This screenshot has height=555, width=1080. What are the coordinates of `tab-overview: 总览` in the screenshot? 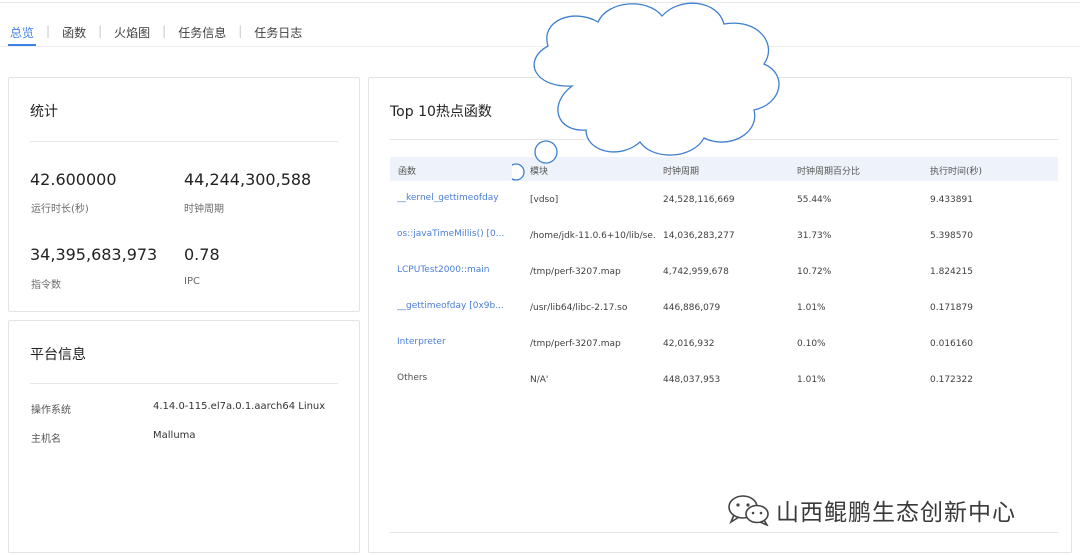 It's located at (22, 33).